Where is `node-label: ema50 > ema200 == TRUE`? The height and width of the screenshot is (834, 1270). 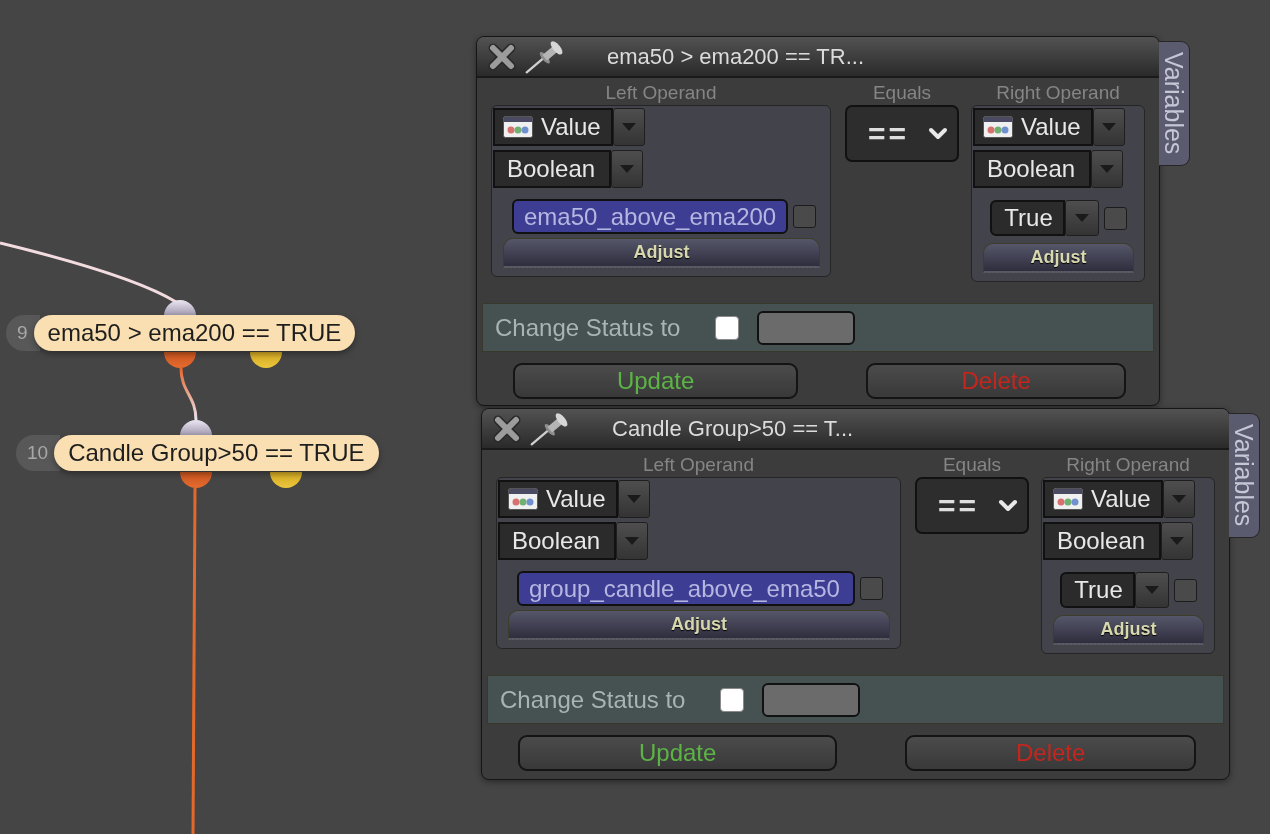
node-label: ema50 > ema200 == TRUE is located at coordinates (194, 333).